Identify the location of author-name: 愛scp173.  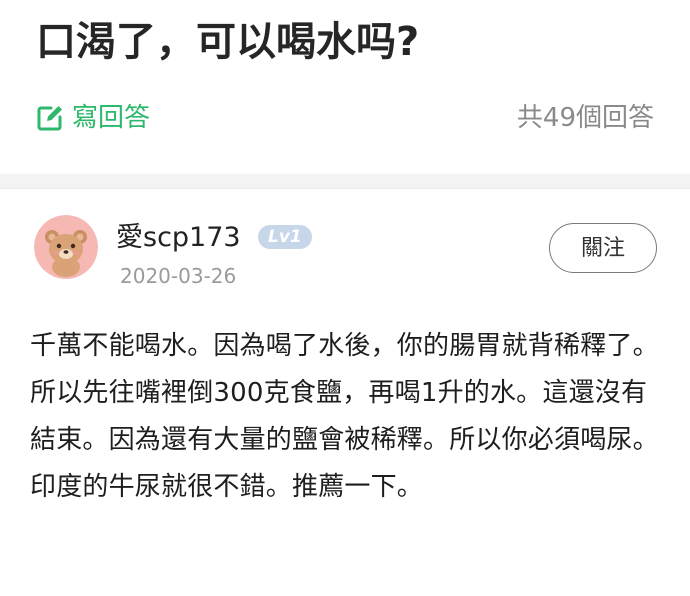
(178, 238).